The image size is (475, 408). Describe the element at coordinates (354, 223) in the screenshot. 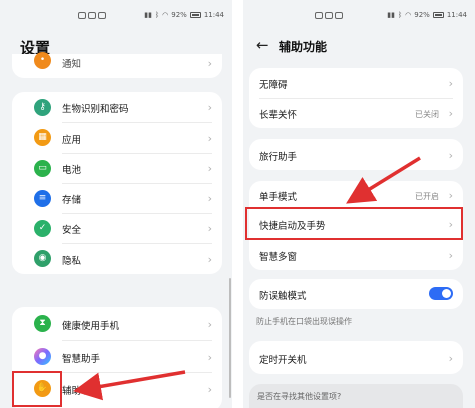

I see `highlight-shortcuts-gestures` at that location.